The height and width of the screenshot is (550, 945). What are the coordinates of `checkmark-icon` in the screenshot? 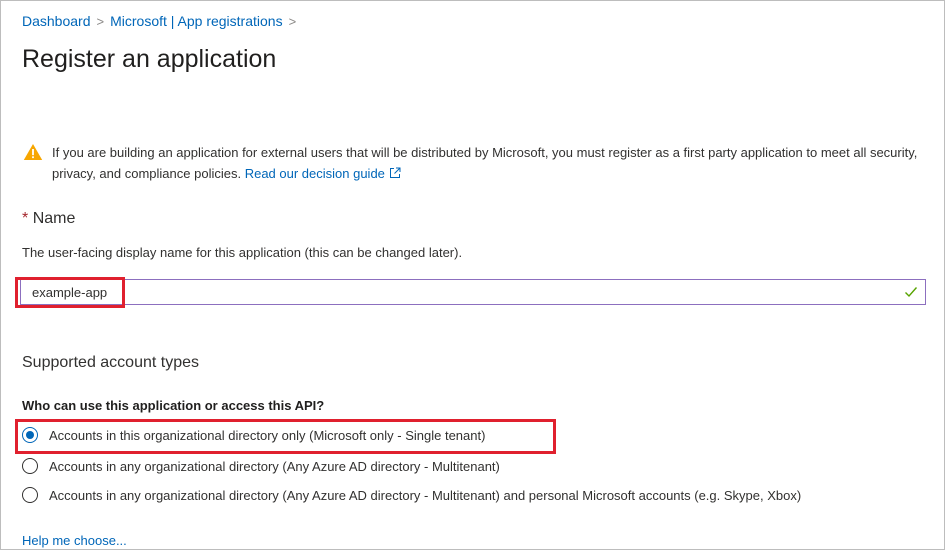 It's located at (911, 292).